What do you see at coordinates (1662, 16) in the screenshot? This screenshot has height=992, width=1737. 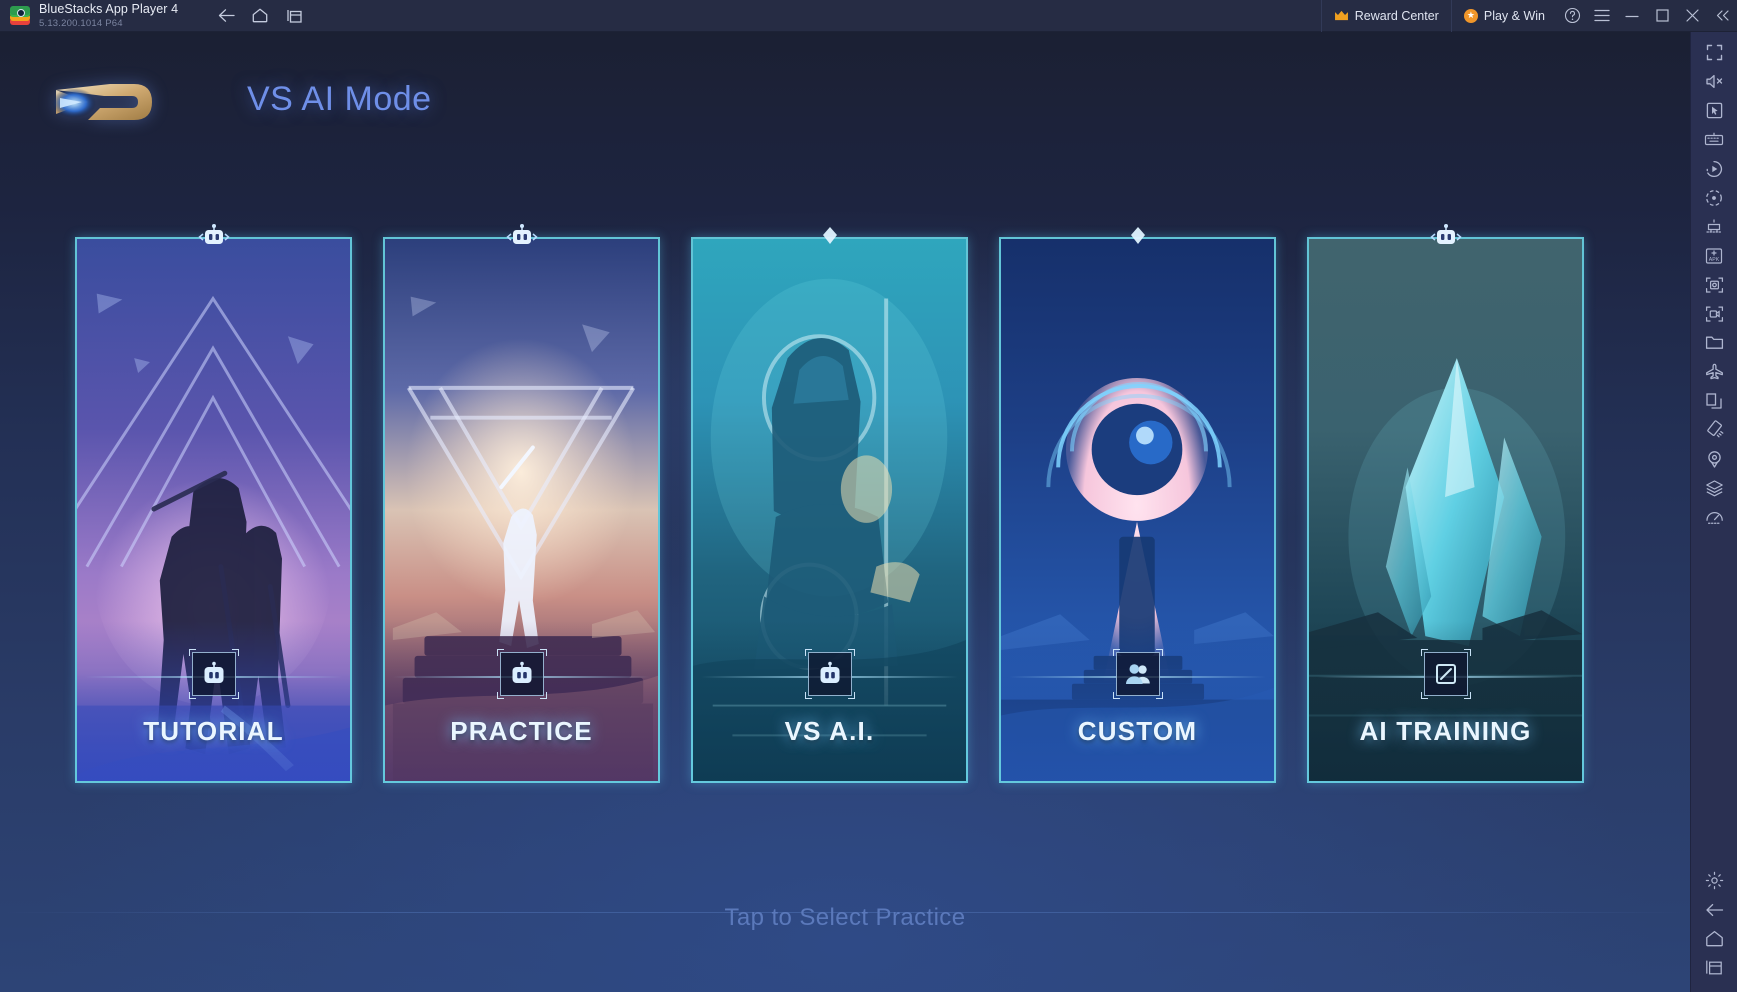 I see `maximize-button` at bounding box center [1662, 16].